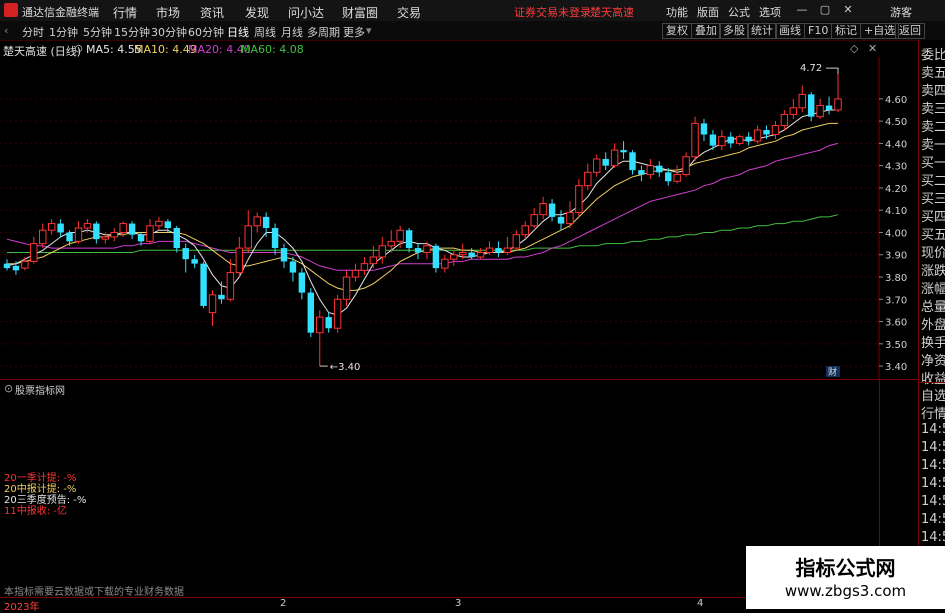 The width and height of the screenshot is (945, 613). I want to click on sidebar-divider, so click(932, 382).